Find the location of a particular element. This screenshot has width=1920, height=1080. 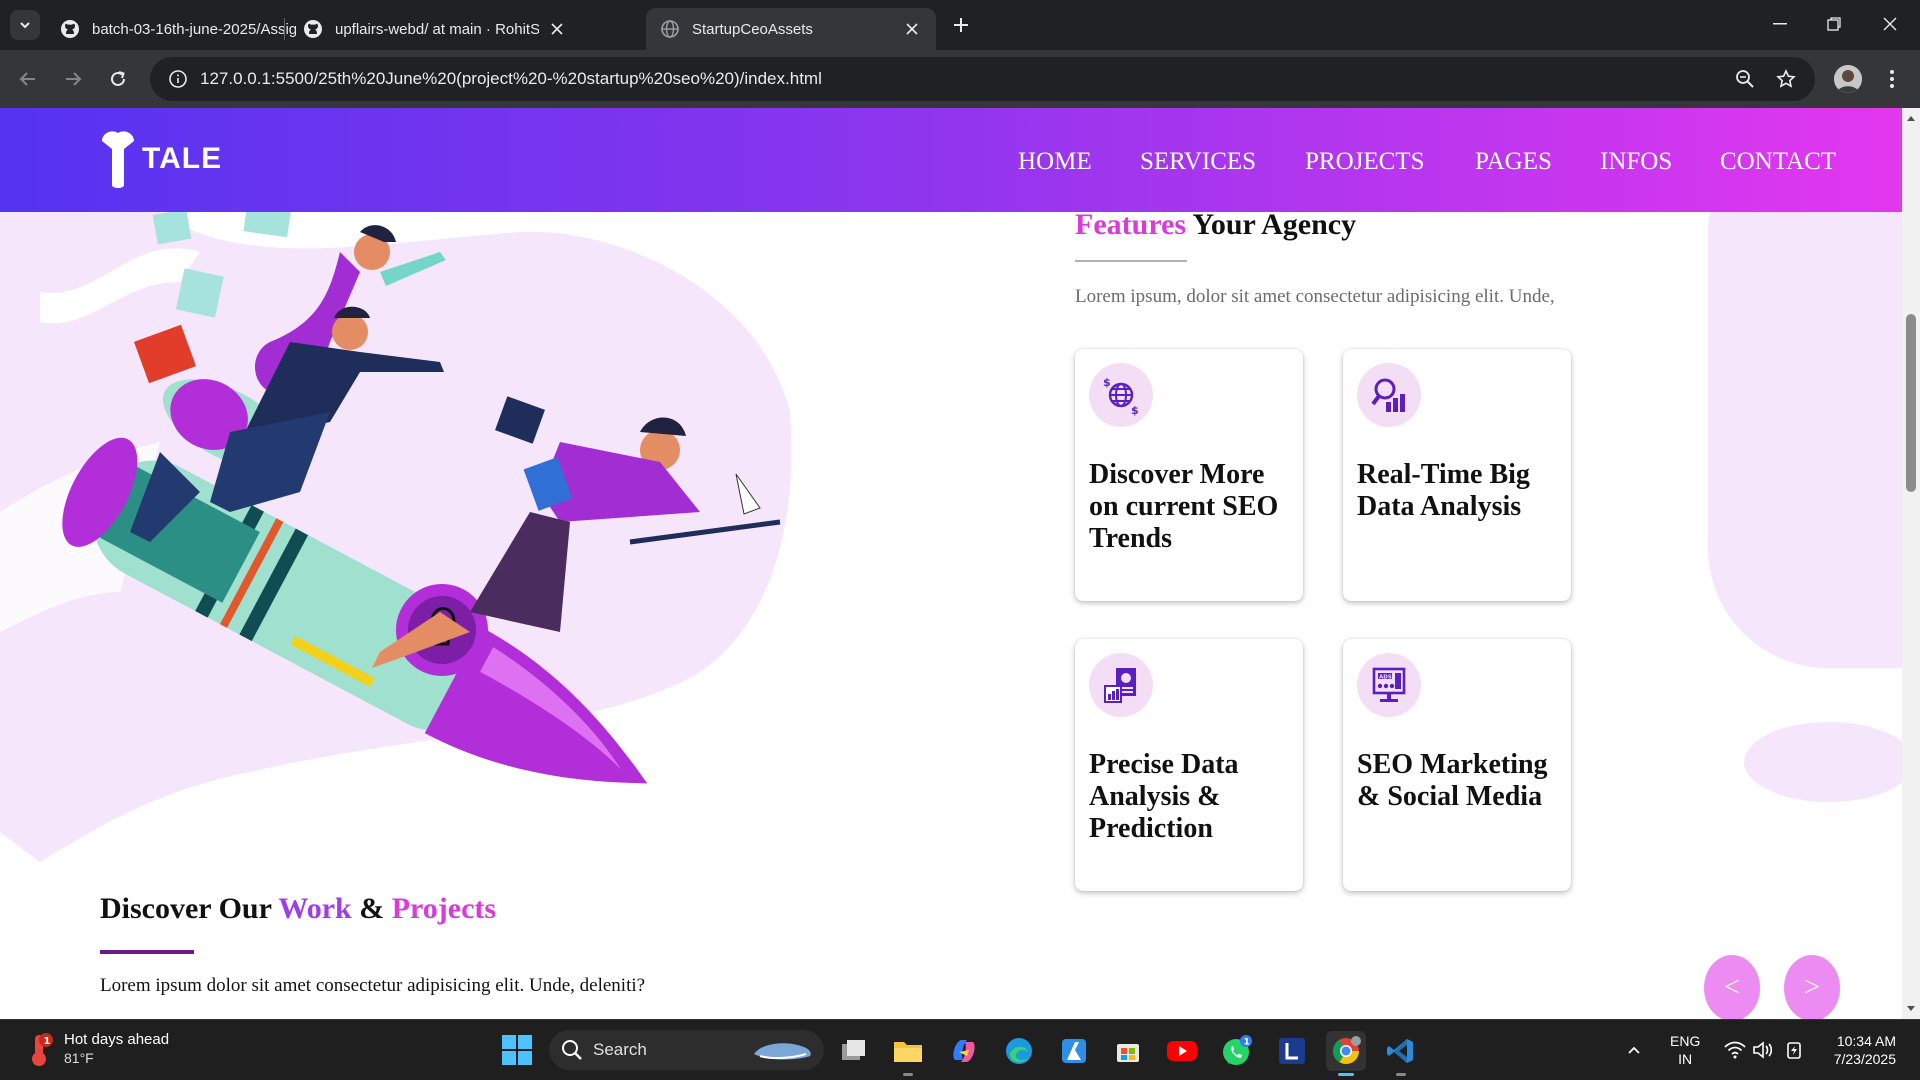

projects-heading-amp: & is located at coordinates (371, 908).